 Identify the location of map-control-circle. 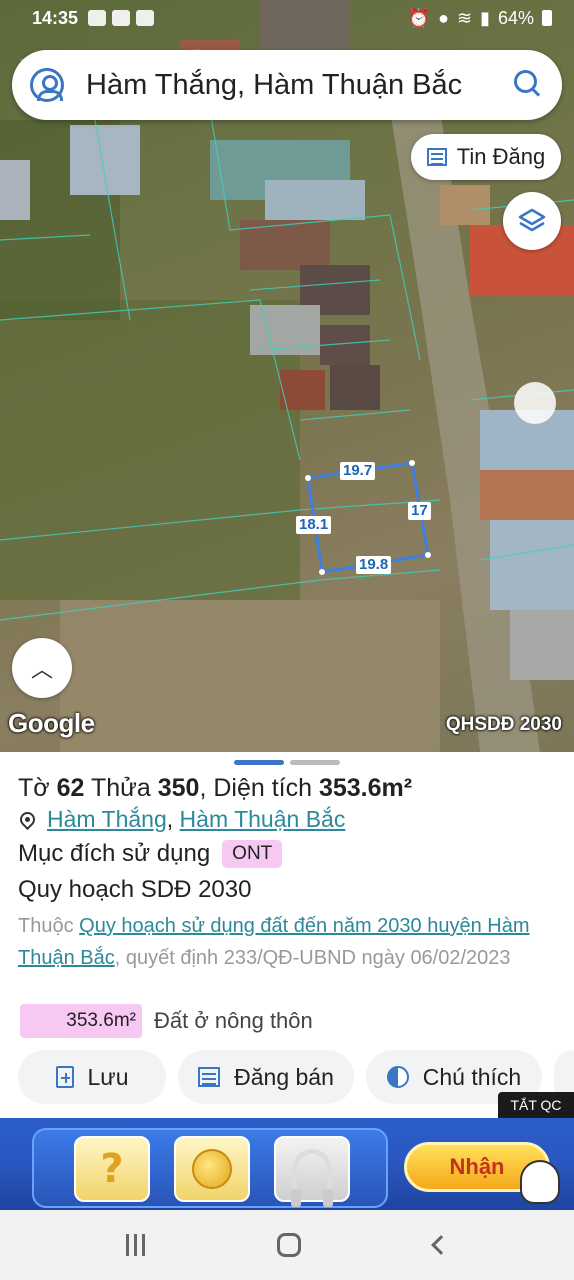
(535, 403).